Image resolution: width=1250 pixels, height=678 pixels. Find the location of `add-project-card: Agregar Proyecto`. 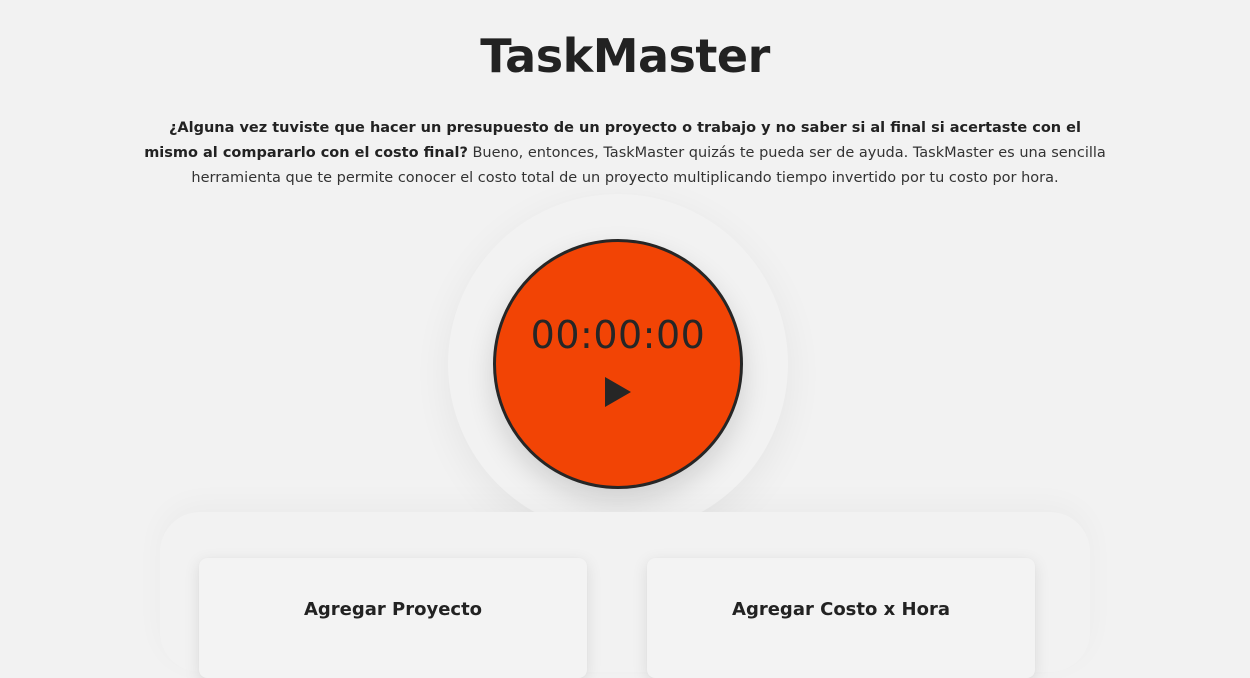

add-project-card: Agregar Proyecto is located at coordinates (393, 618).